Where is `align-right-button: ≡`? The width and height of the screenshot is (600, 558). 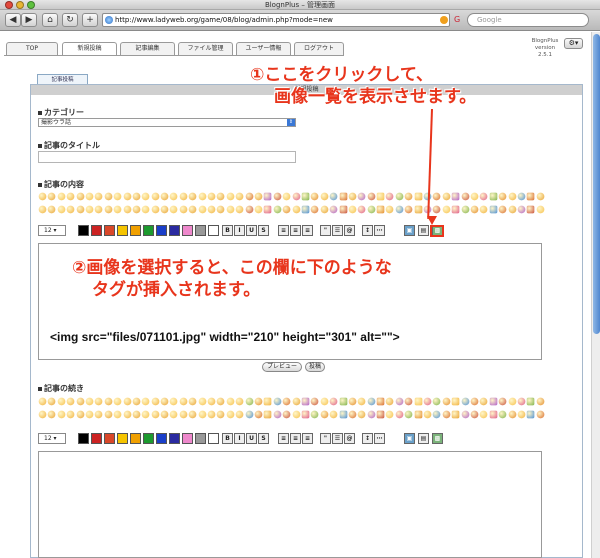 align-right-button: ≡ is located at coordinates (307, 230).